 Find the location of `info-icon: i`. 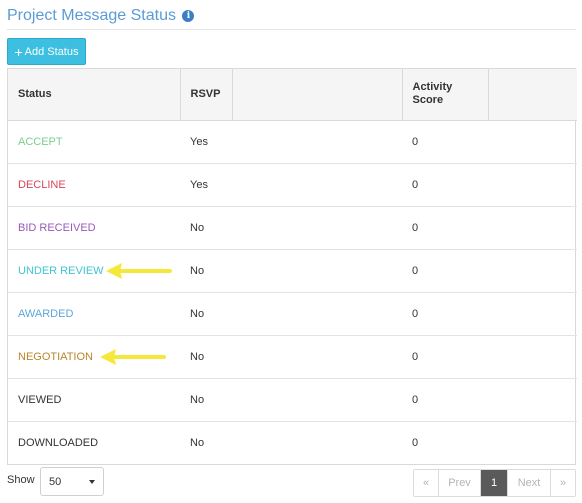

info-icon: i is located at coordinates (188, 16).